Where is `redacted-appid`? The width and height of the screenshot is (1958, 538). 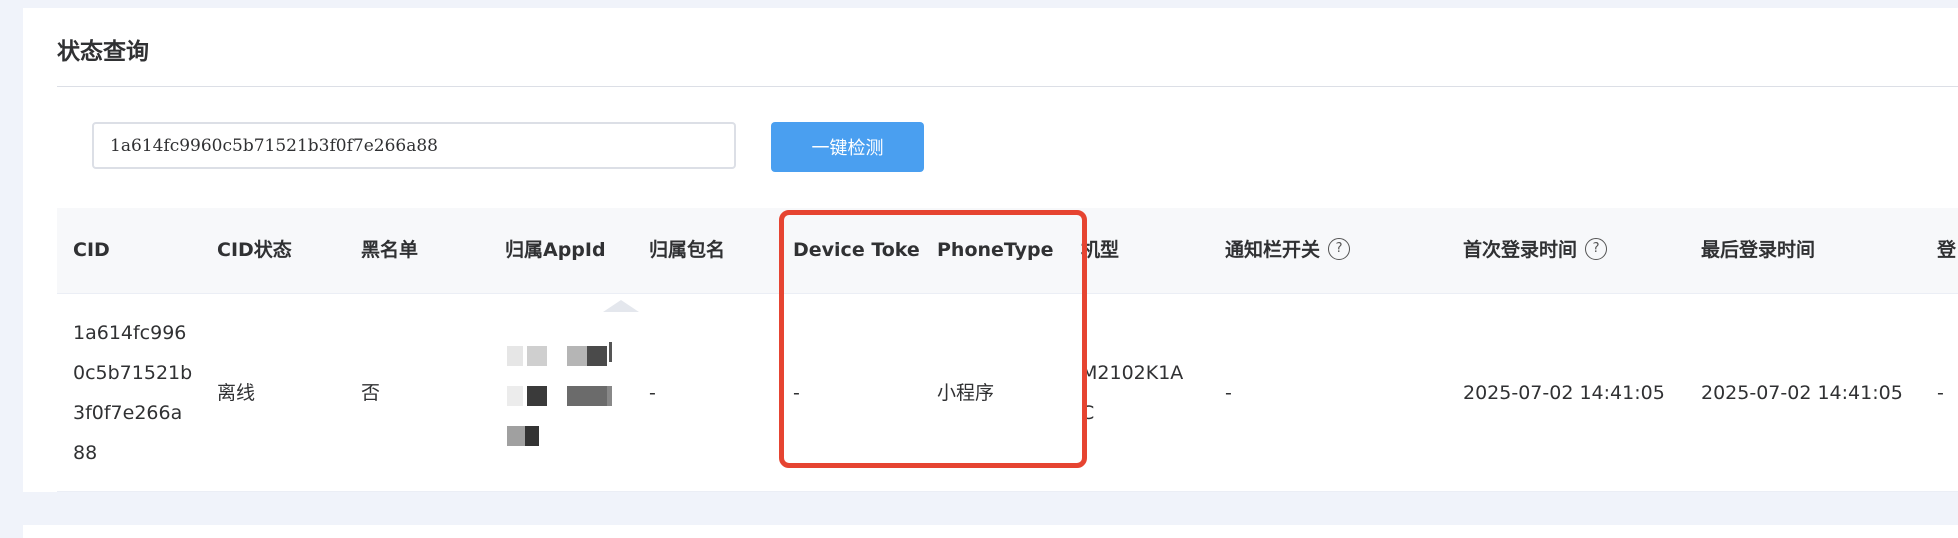
redacted-appid is located at coordinates (560, 392).